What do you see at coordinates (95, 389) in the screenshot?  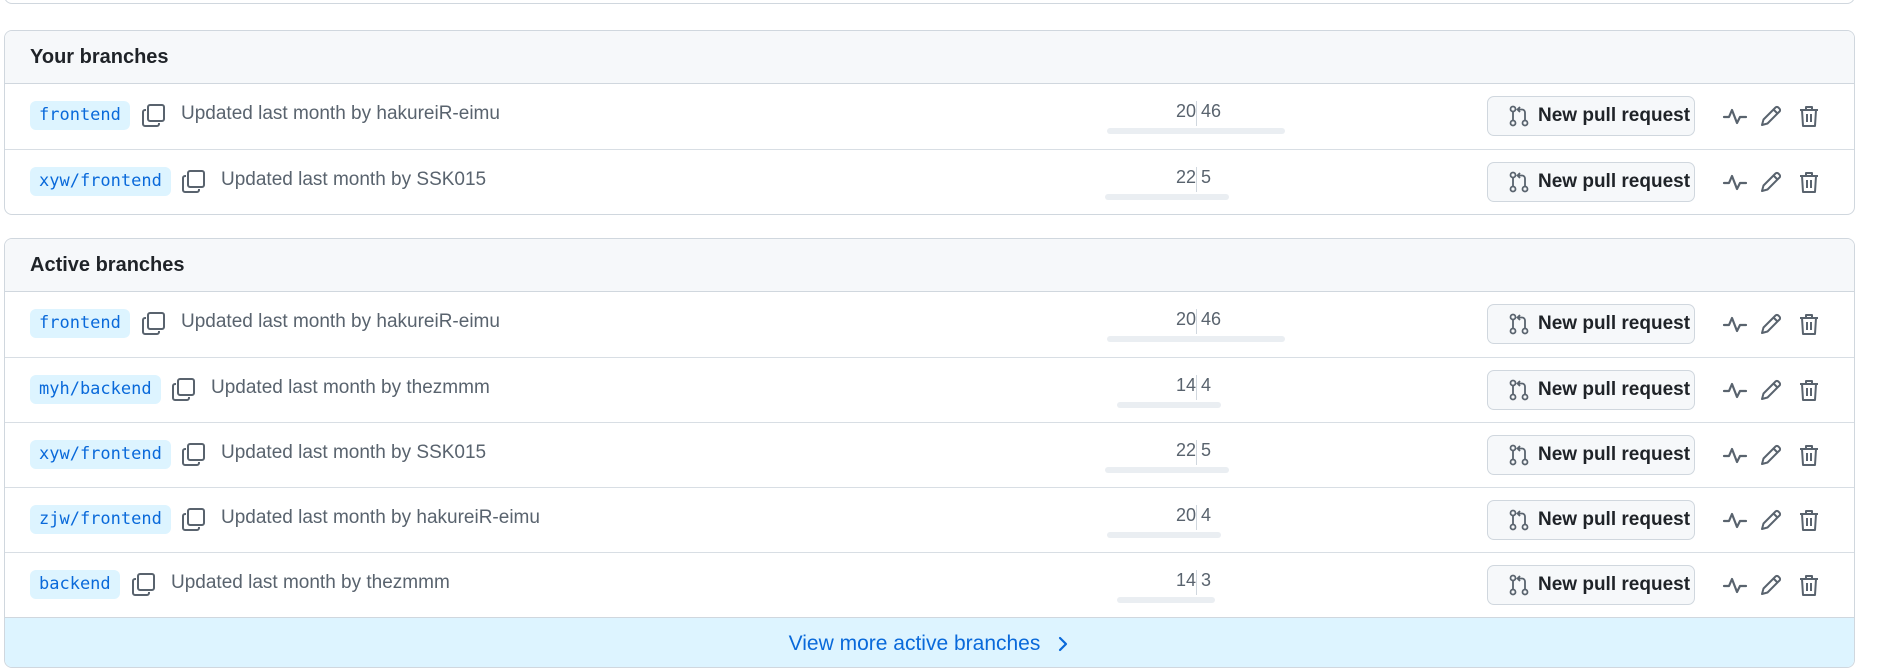 I see `branch-name-link: myh/backend` at bounding box center [95, 389].